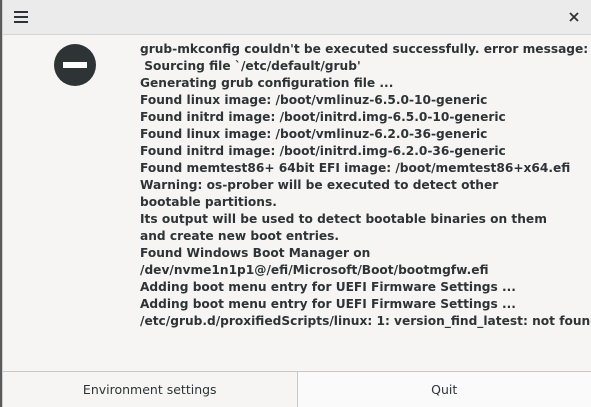 This screenshot has width=591, height=407. I want to click on error-icon, so click(75, 65).